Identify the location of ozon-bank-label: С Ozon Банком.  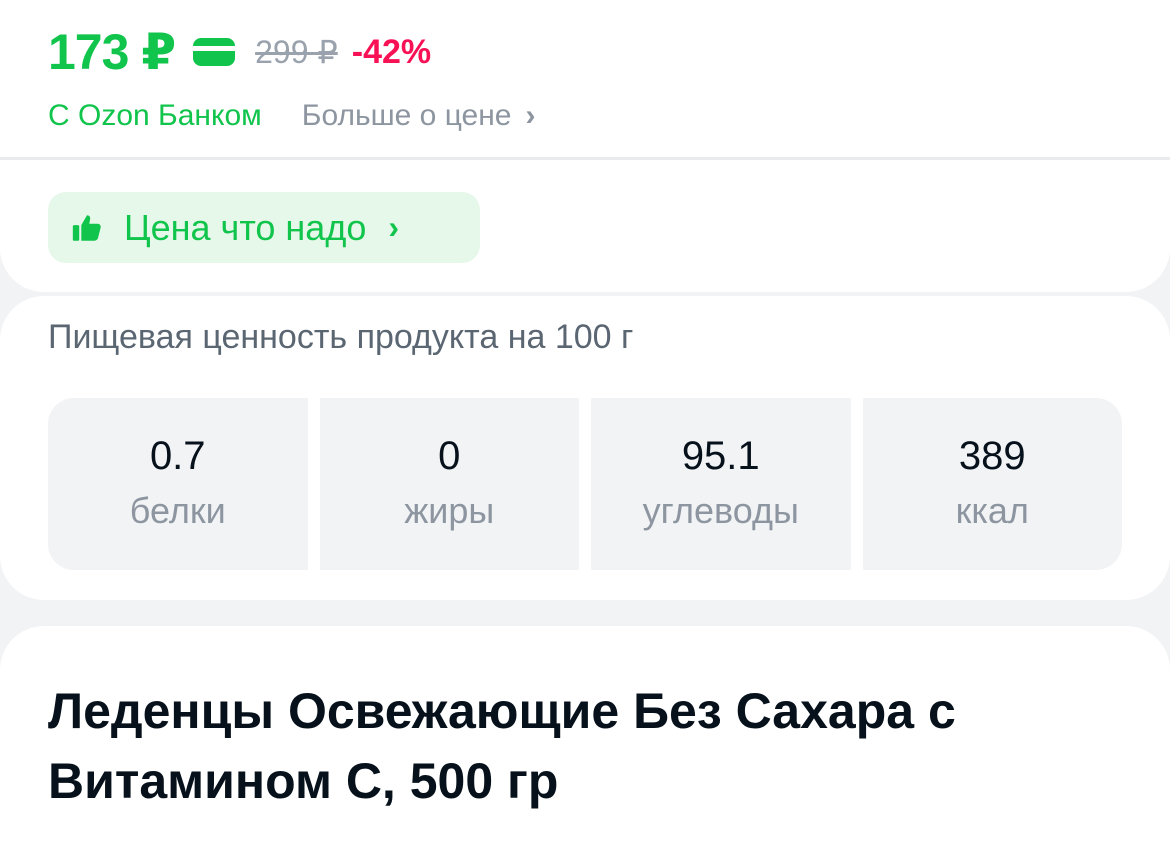
(155, 115).